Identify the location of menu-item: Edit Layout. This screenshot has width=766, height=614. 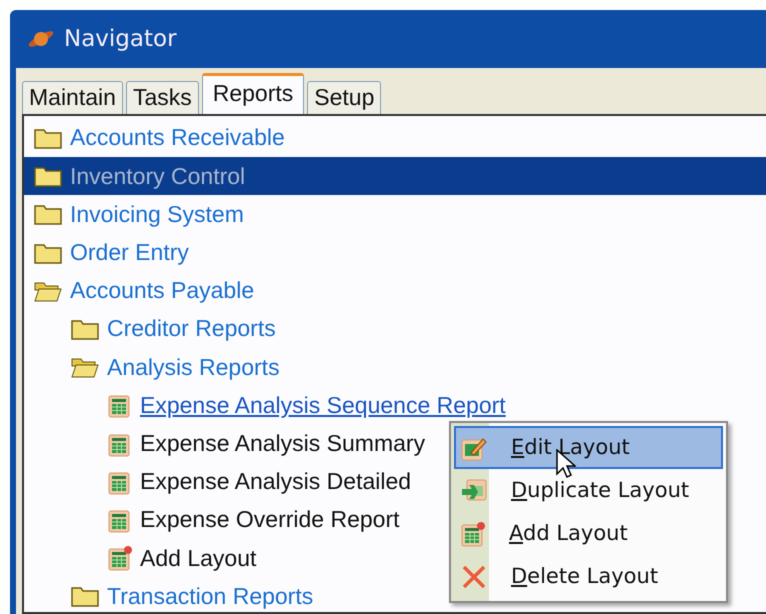
(588, 447).